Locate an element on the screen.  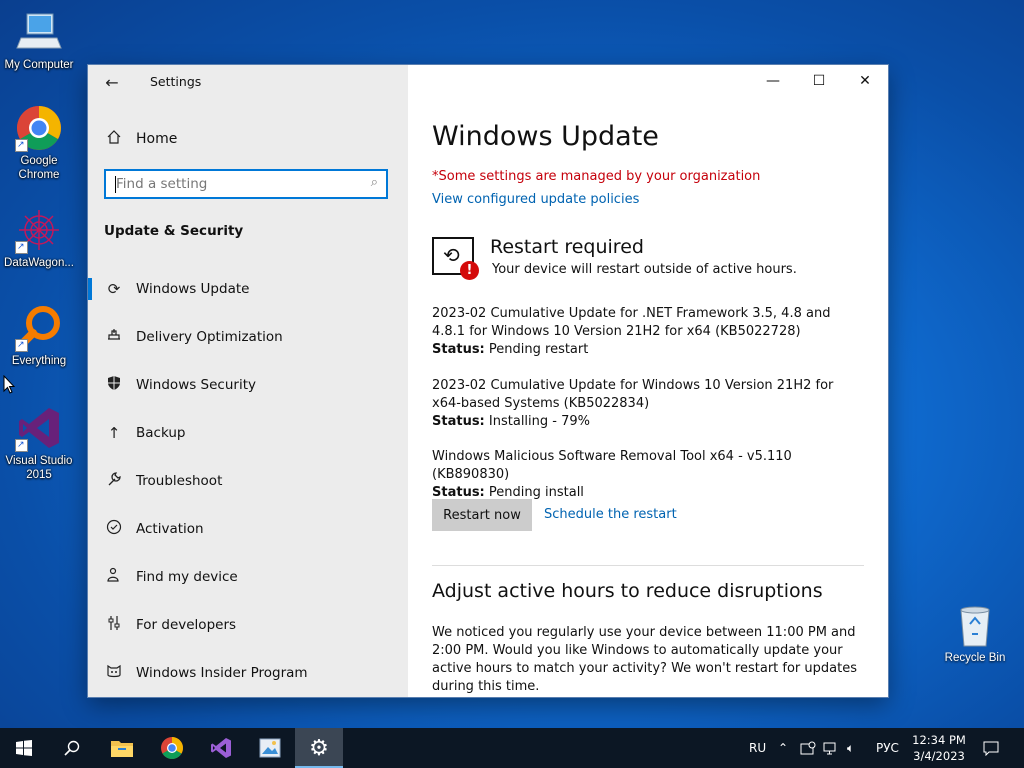
taskbar: ⚙ RU ⌃ 🔈︎ РУС 12:34 PM 3/4/2023 is located at coordinates (512, 748).